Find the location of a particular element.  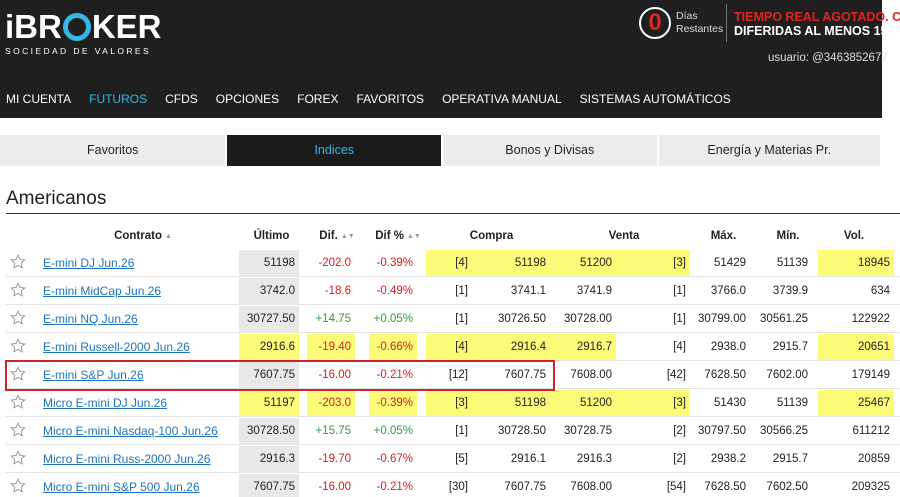

col-compra: Compra is located at coordinates (491, 236).